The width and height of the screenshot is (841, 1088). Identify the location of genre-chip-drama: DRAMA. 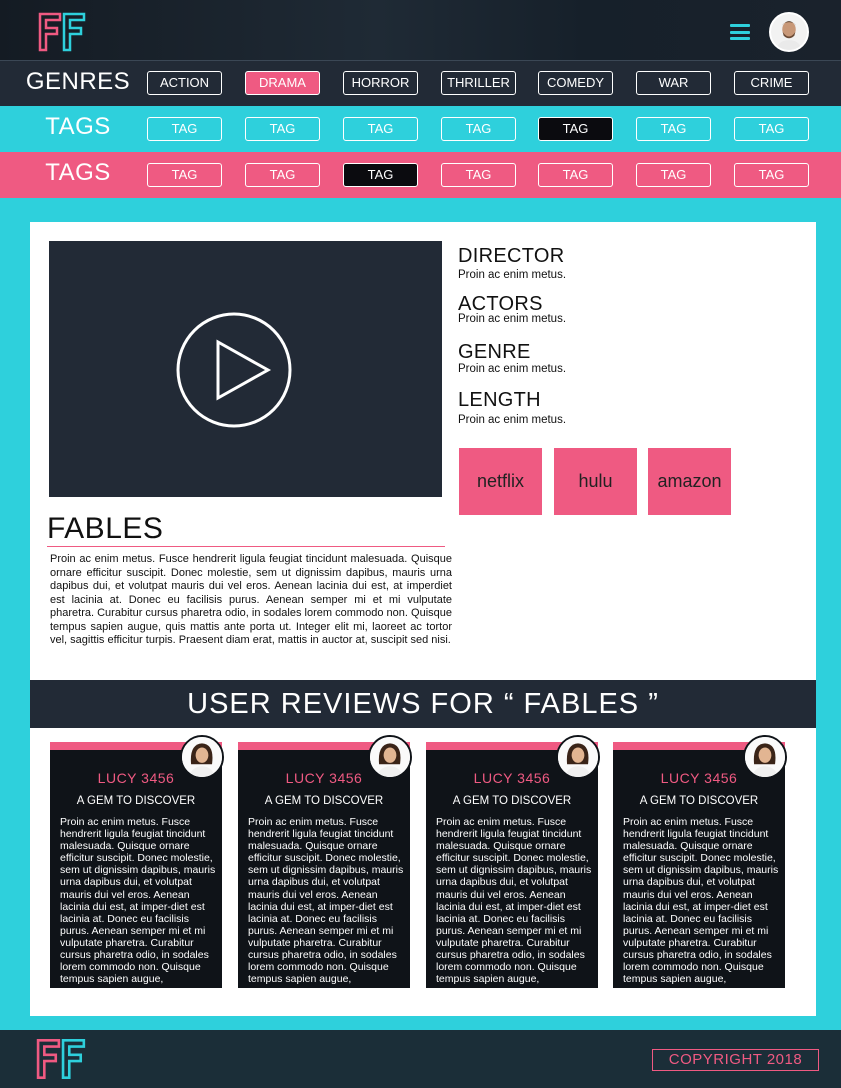
(282, 83).